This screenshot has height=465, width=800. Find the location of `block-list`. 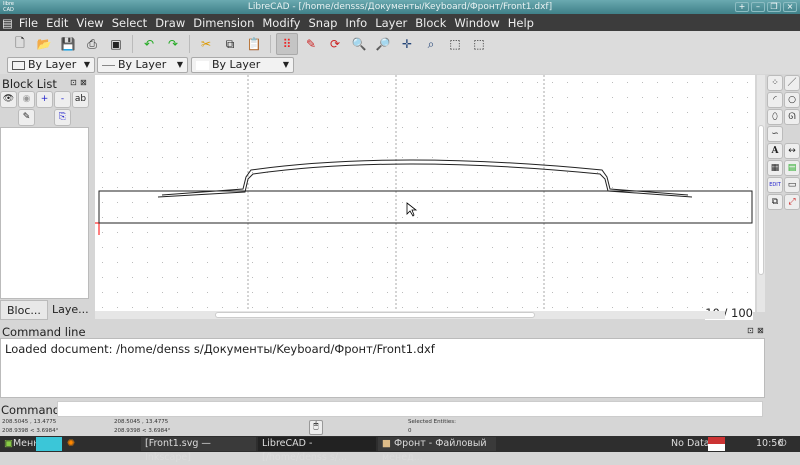

block-list is located at coordinates (44, 213).